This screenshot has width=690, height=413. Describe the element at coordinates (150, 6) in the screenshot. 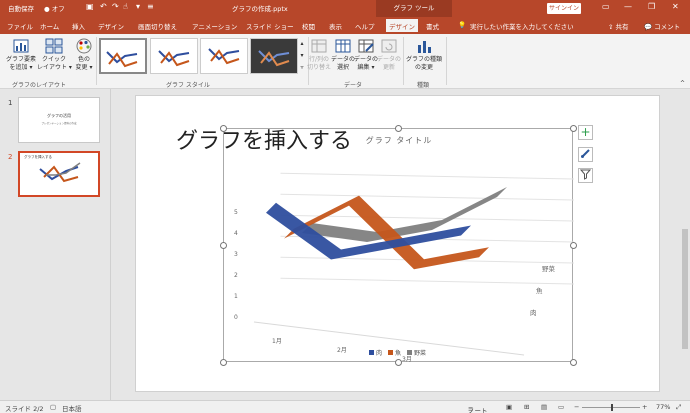

I see `qat-more-icon: ≡` at that location.